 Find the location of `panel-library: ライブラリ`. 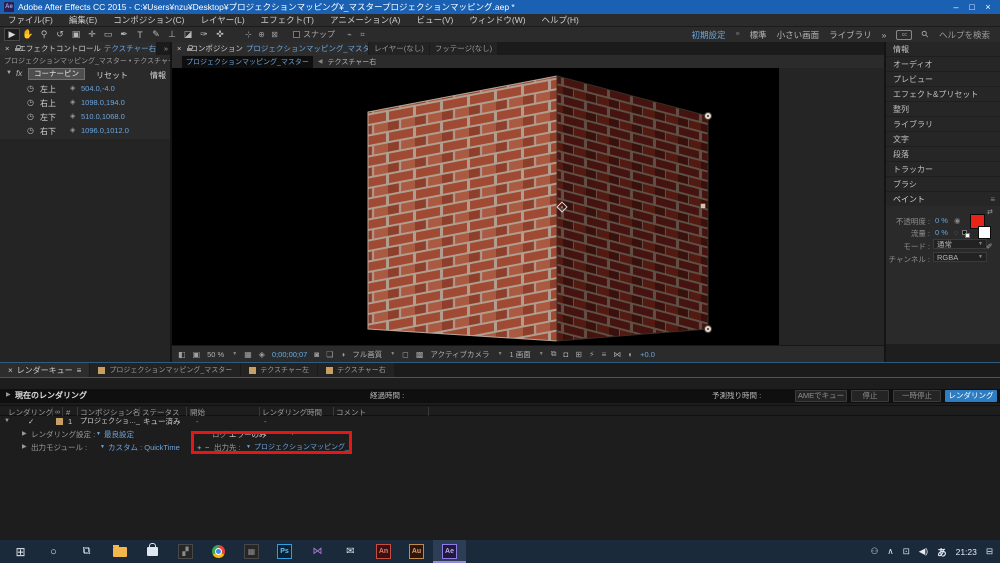

panel-library: ライブラリ is located at coordinates (943, 124).